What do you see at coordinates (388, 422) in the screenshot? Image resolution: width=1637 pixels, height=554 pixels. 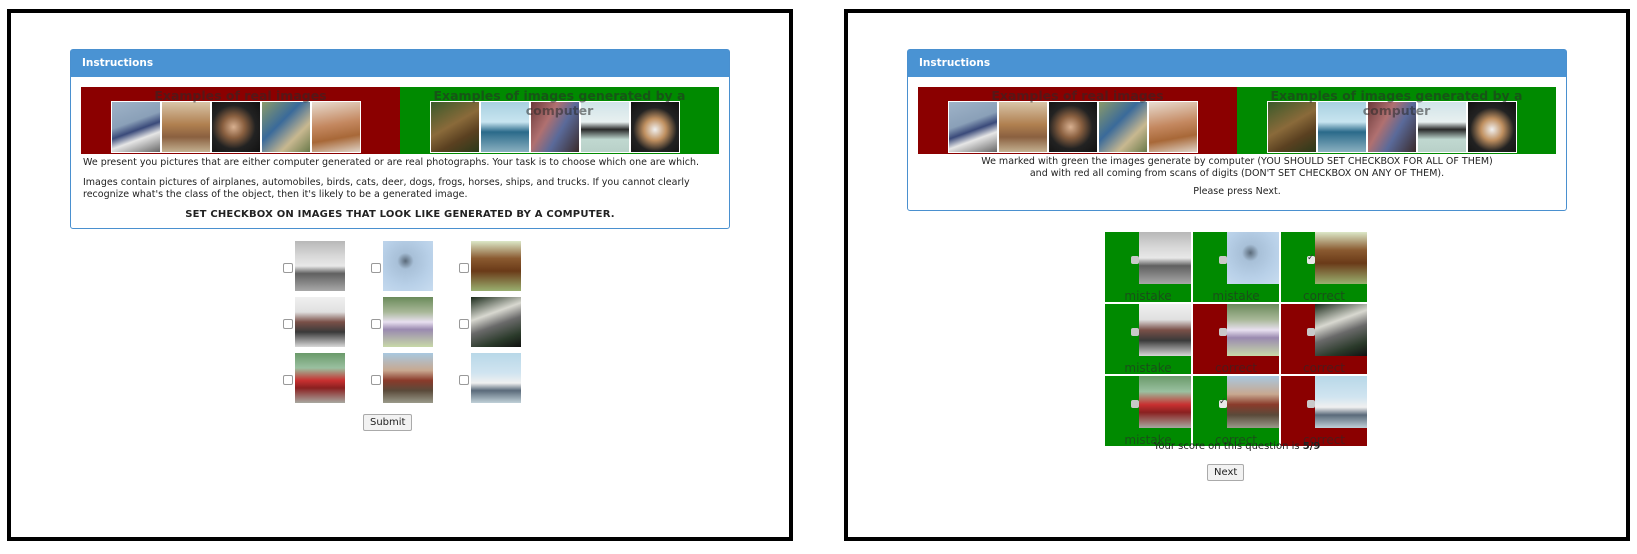 I see `submit-button: Submit` at bounding box center [388, 422].